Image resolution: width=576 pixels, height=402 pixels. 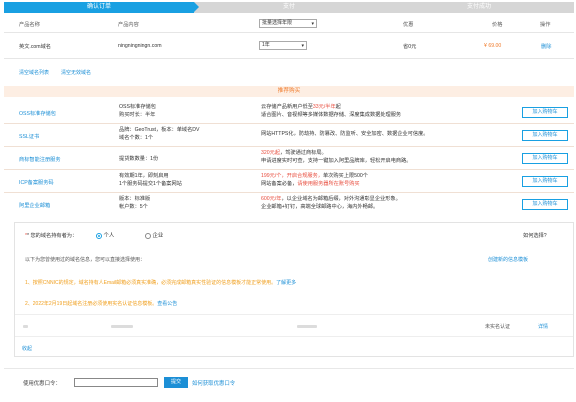 I want to click on recommend-item-desc: 有效期1年，即刻启用, so click(x=144, y=176).